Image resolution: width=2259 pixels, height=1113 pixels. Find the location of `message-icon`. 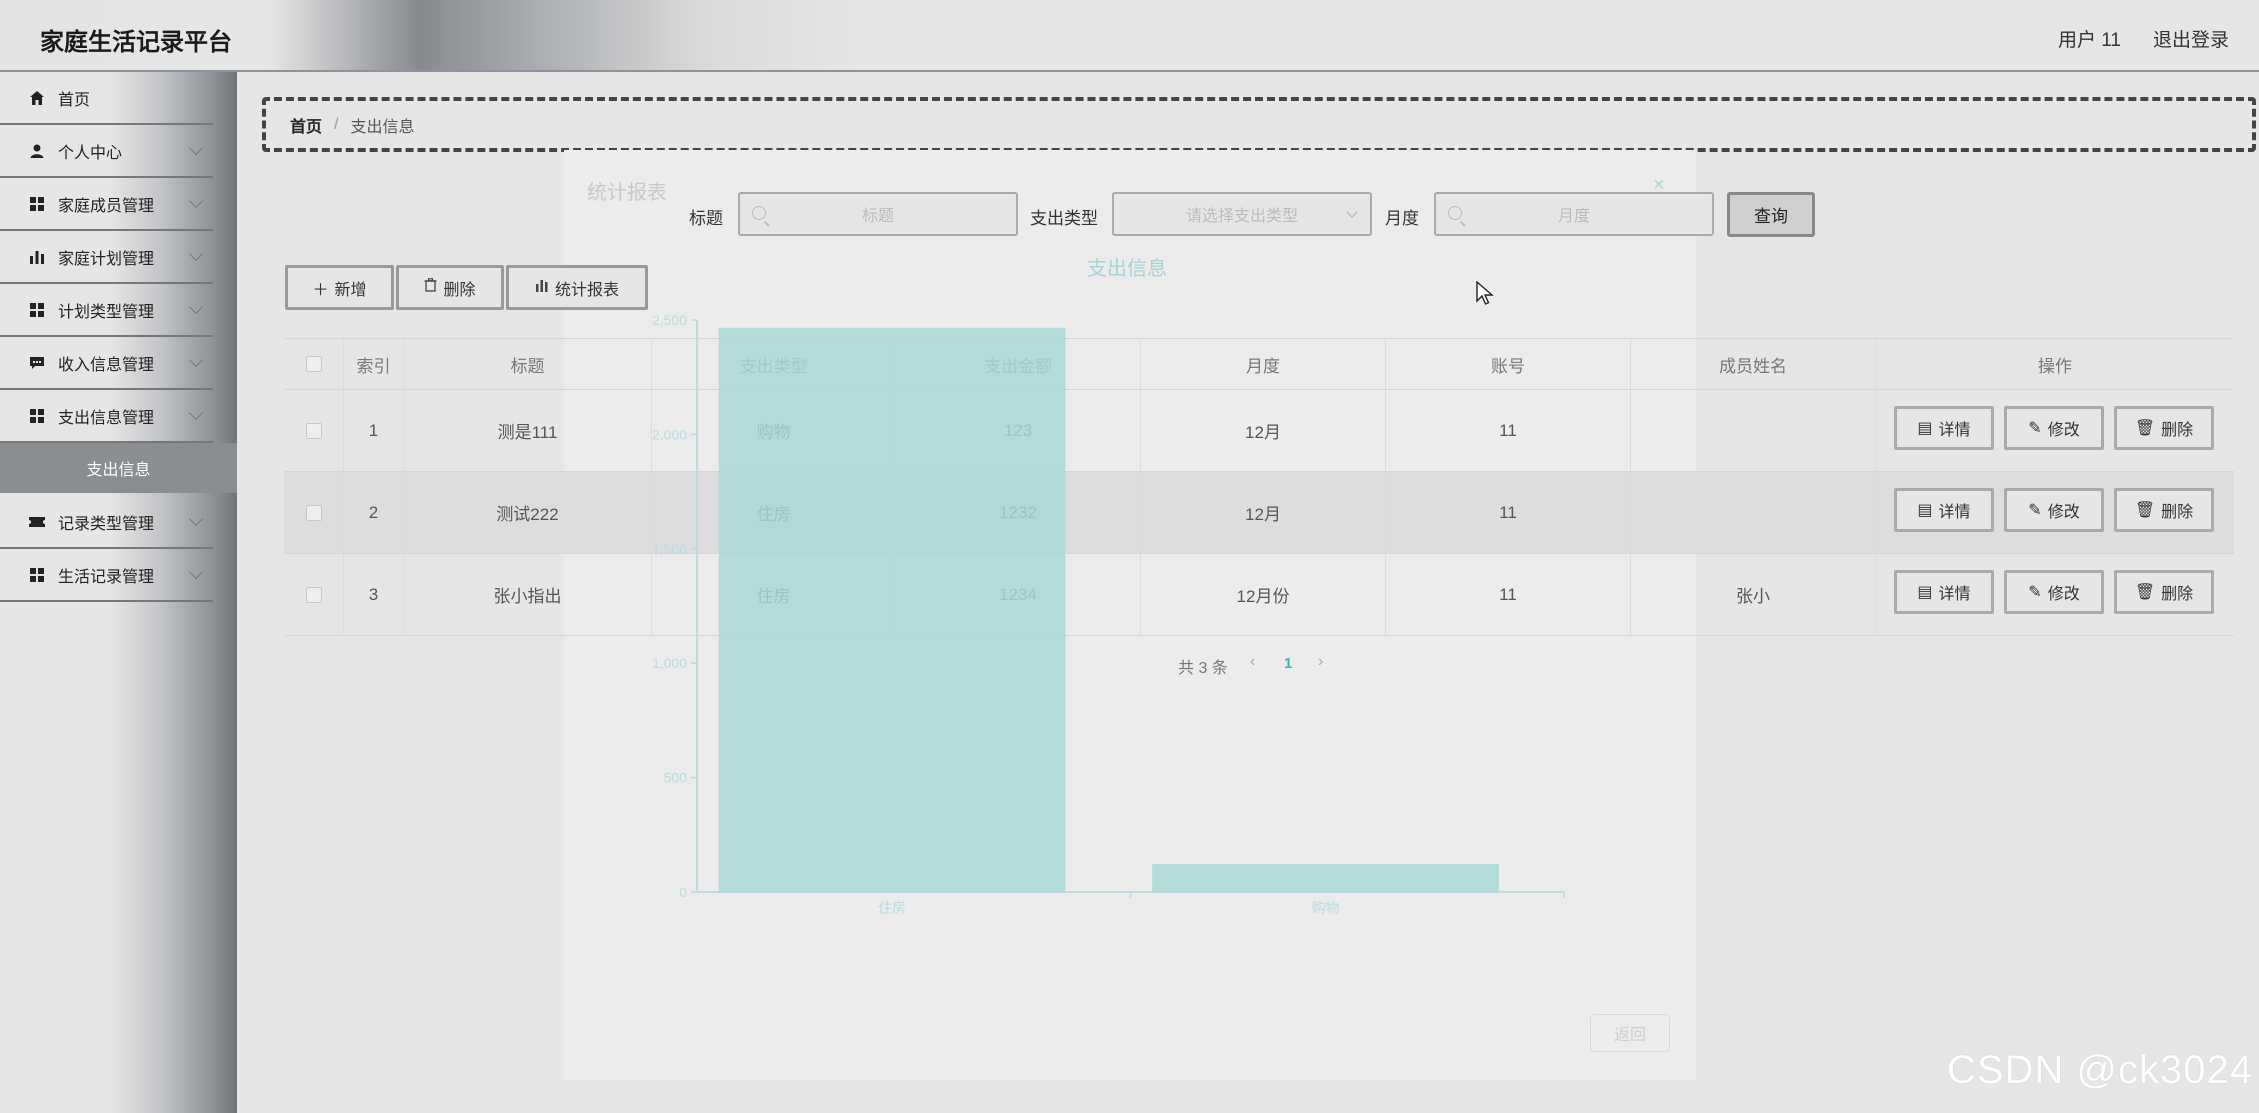

message-icon is located at coordinates (37, 363).